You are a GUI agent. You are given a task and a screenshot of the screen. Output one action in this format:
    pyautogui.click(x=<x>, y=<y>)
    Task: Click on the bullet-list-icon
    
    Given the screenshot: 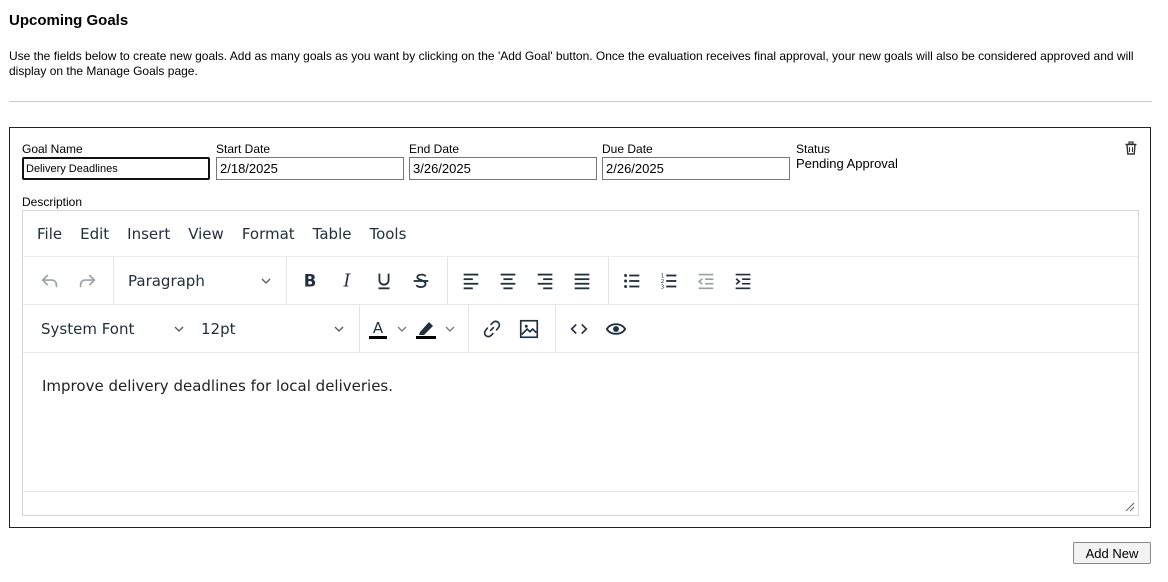 What is the action you would take?
    pyautogui.click(x=632, y=280)
    